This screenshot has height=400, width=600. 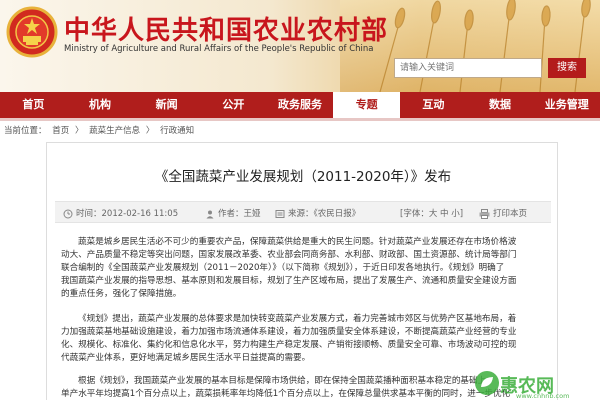 What do you see at coordinates (367, 105) in the screenshot?
I see `nav-item-topics: 专题` at bounding box center [367, 105].